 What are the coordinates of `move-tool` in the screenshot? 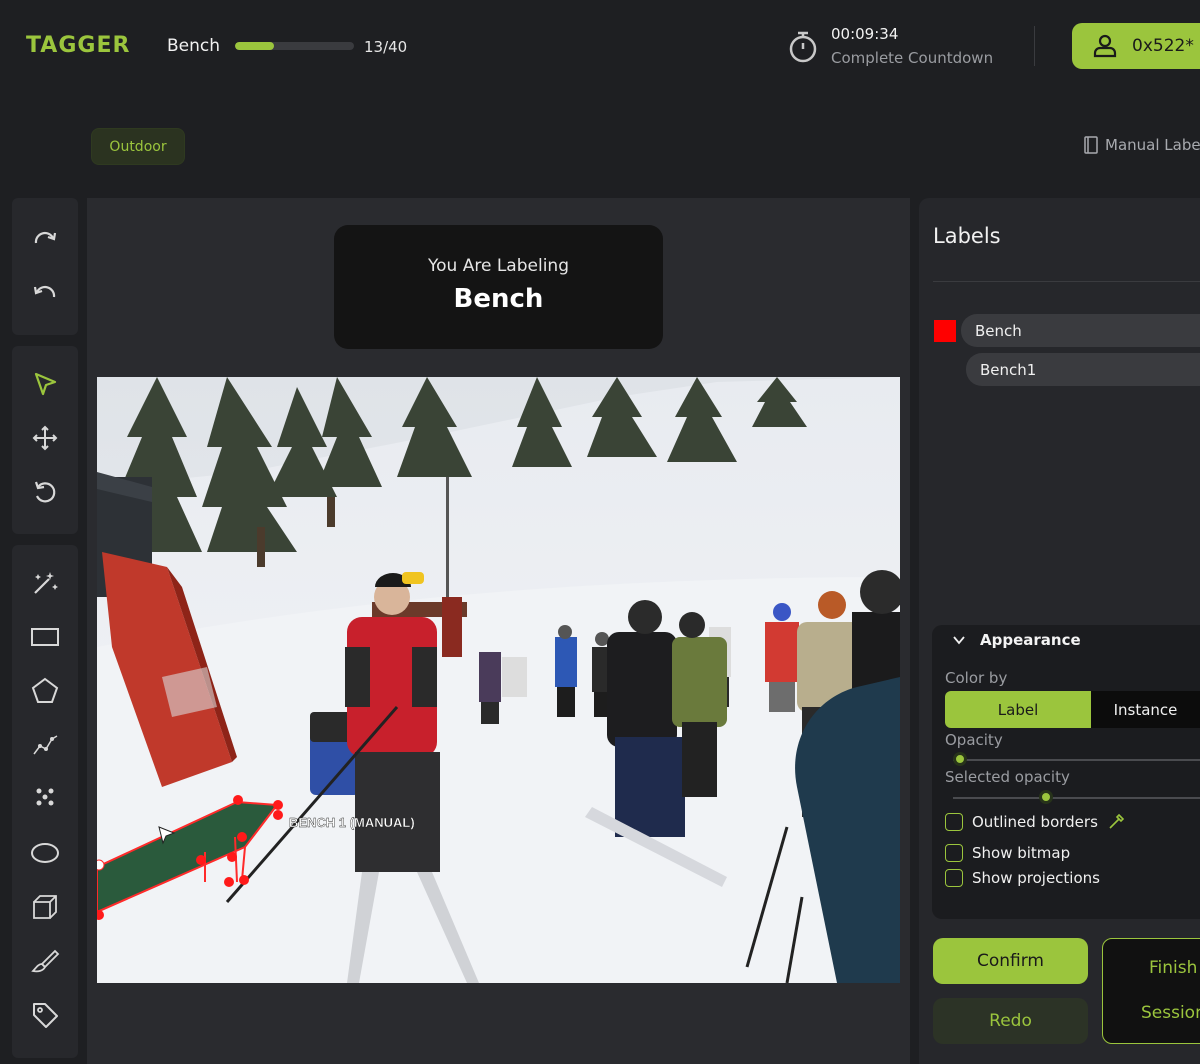 It's located at (45, 438).